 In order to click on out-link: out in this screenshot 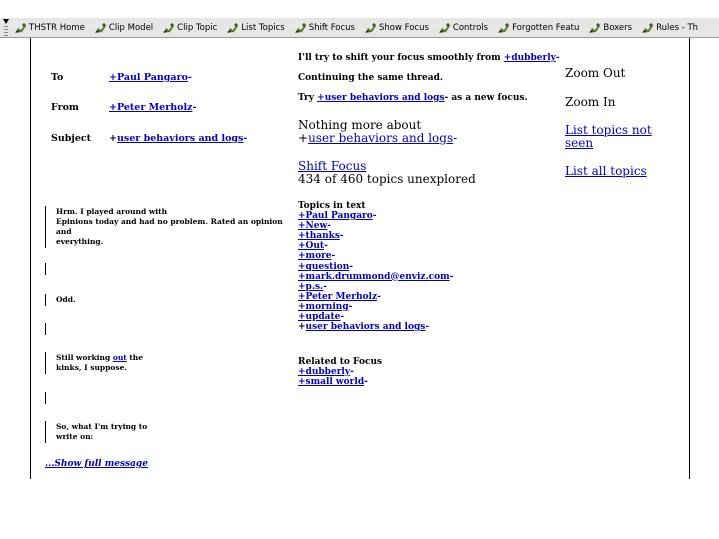, I will do `click(120, 357)`.